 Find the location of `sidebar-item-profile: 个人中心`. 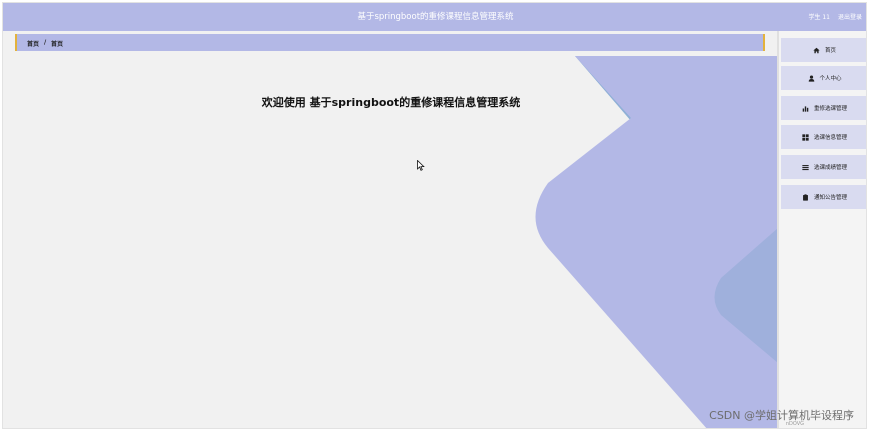

sidebar-item-profile: 个人中心 is located at coordinates (823, 78).